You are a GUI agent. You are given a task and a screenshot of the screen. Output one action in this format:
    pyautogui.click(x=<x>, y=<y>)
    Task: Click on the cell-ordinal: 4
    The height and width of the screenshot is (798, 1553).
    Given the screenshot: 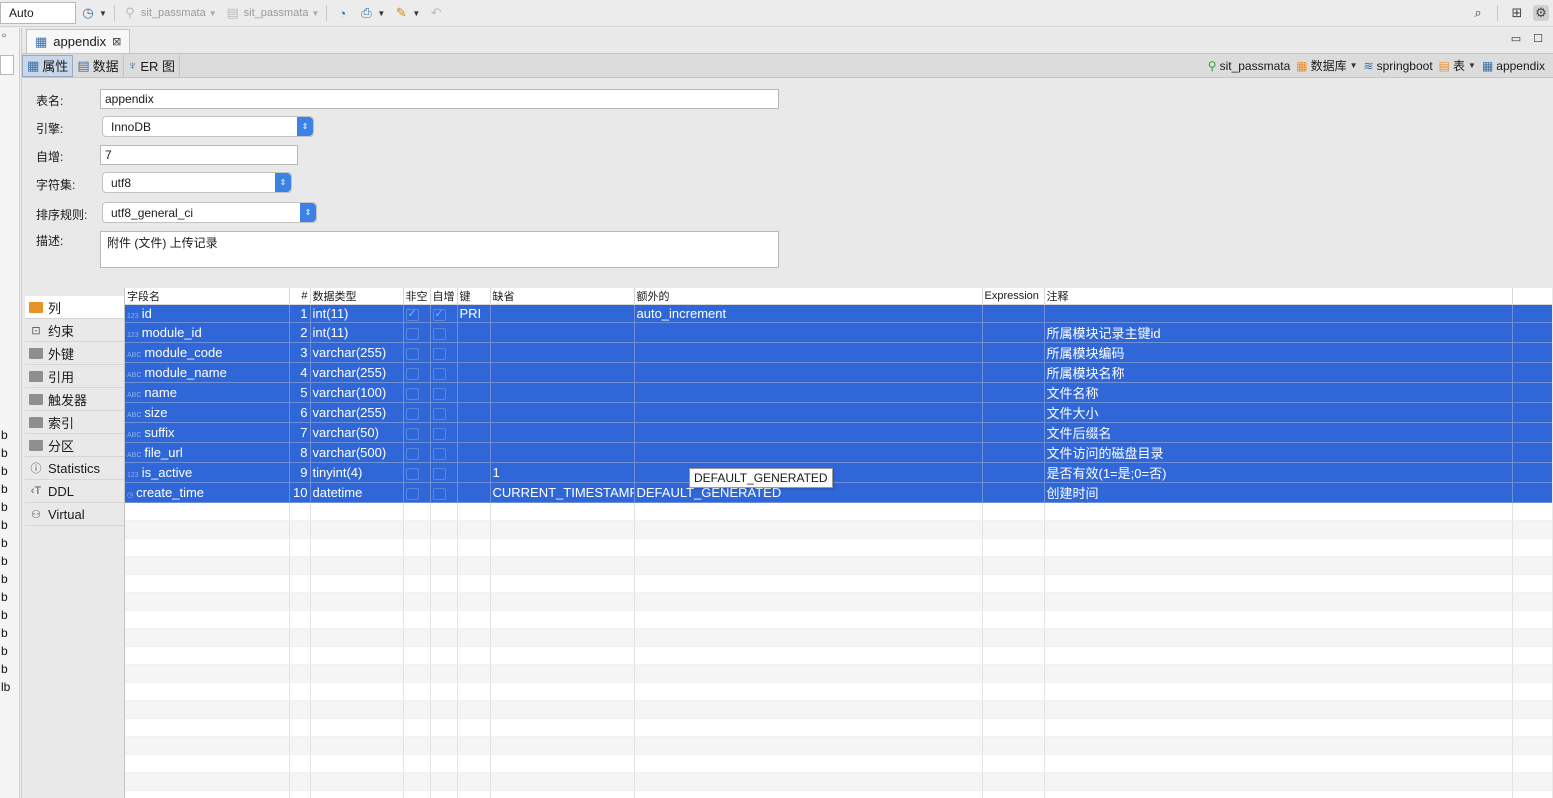 What is the action you would take?
    pyautogui.click(x=300, y=372)
    